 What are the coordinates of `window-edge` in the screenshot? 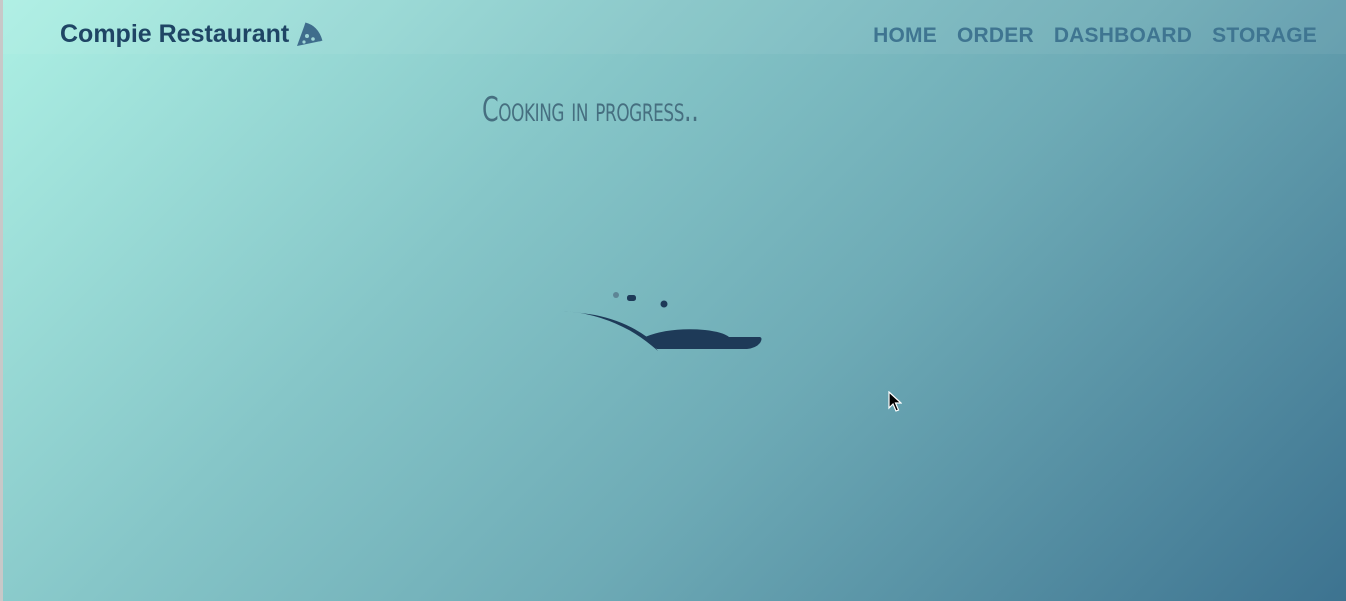 It's located at (1, 300).